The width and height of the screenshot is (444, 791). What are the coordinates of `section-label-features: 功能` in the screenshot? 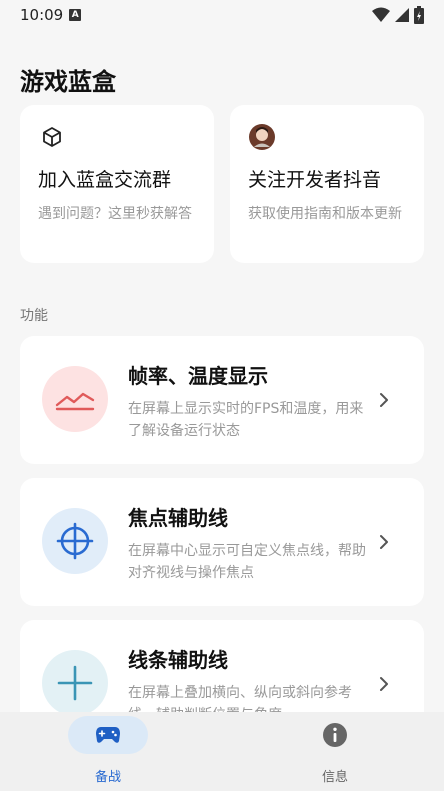 It's located at (34, 316).